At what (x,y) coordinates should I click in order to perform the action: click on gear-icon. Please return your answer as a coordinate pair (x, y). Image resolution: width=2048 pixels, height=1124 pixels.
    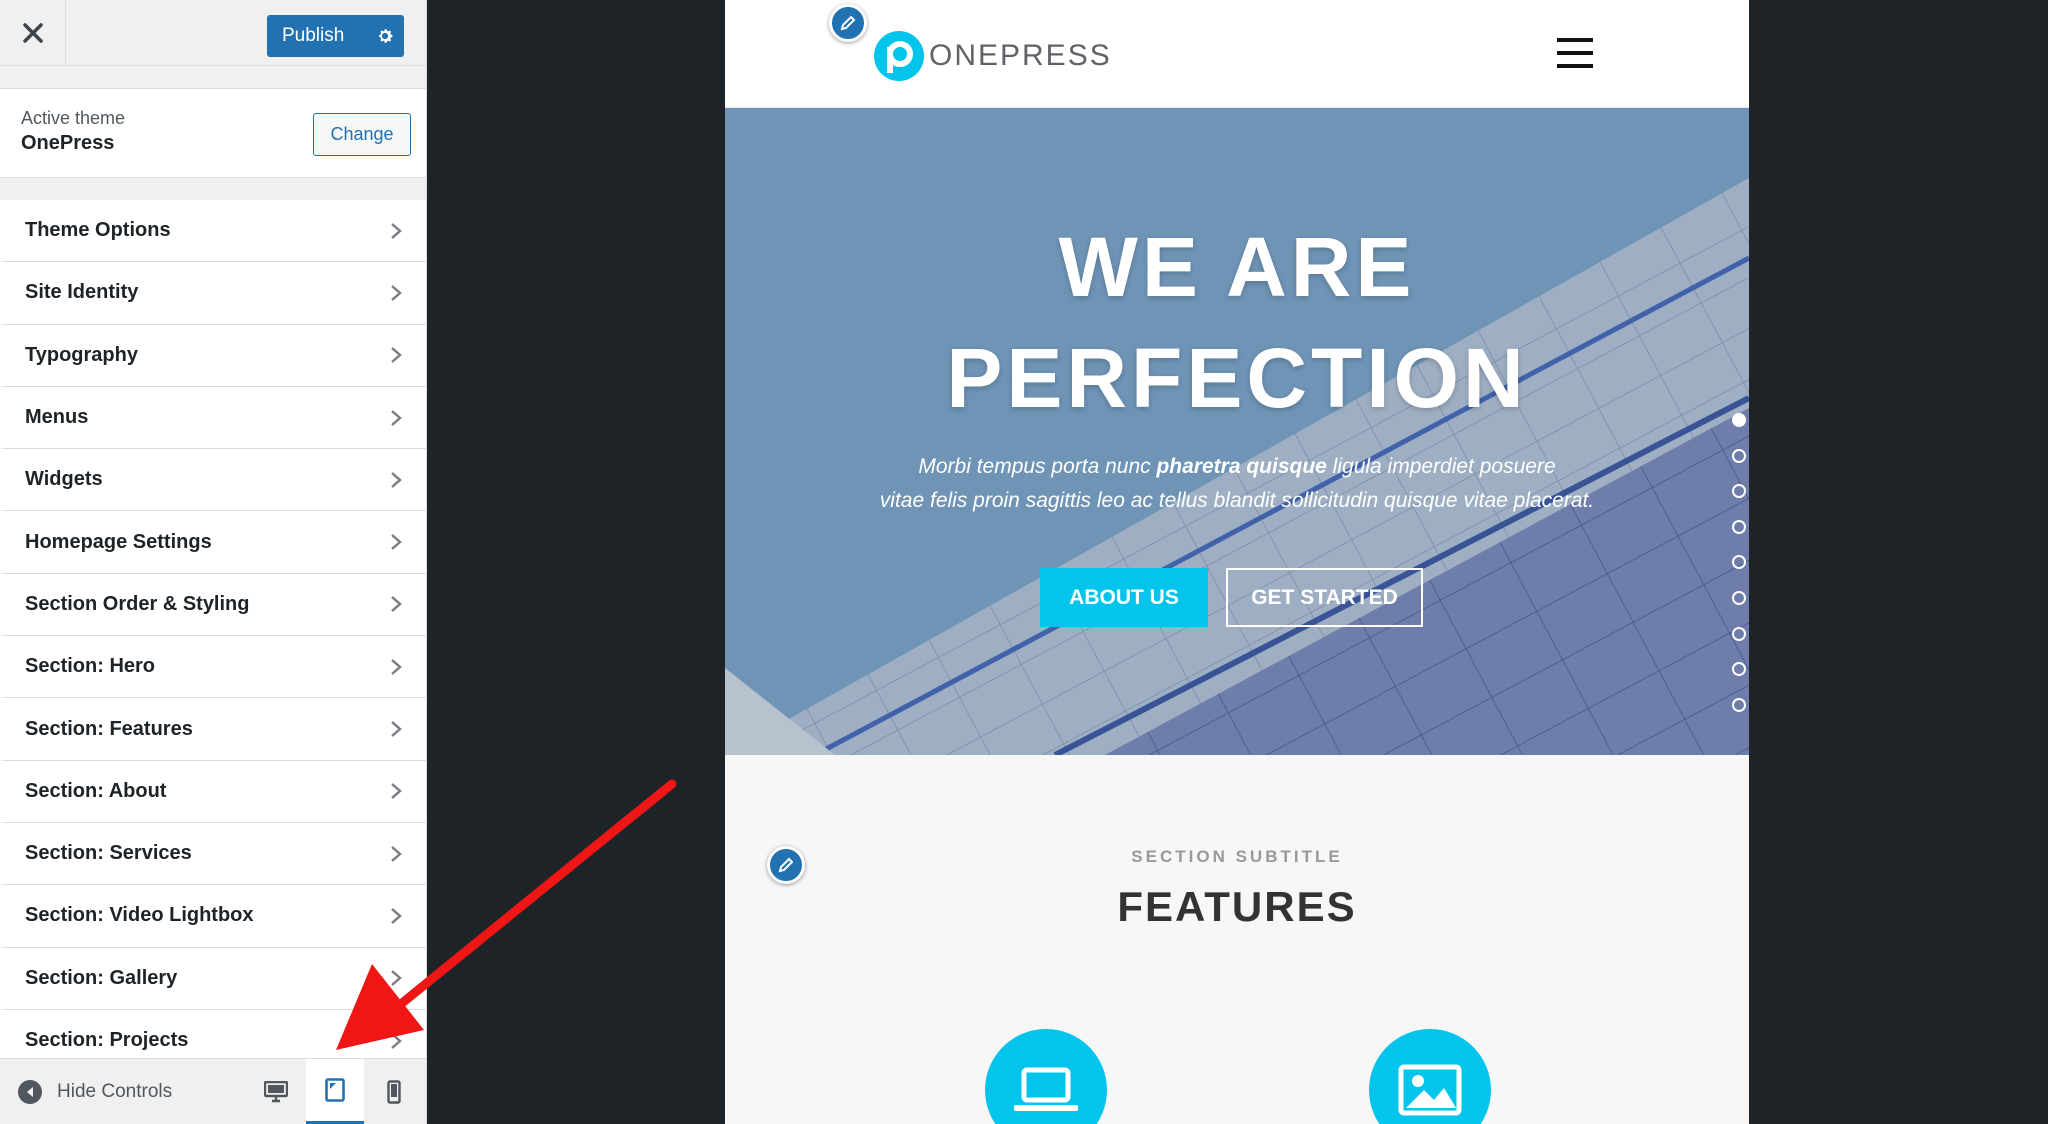
    Looking at the image, I should click on (384, 36).